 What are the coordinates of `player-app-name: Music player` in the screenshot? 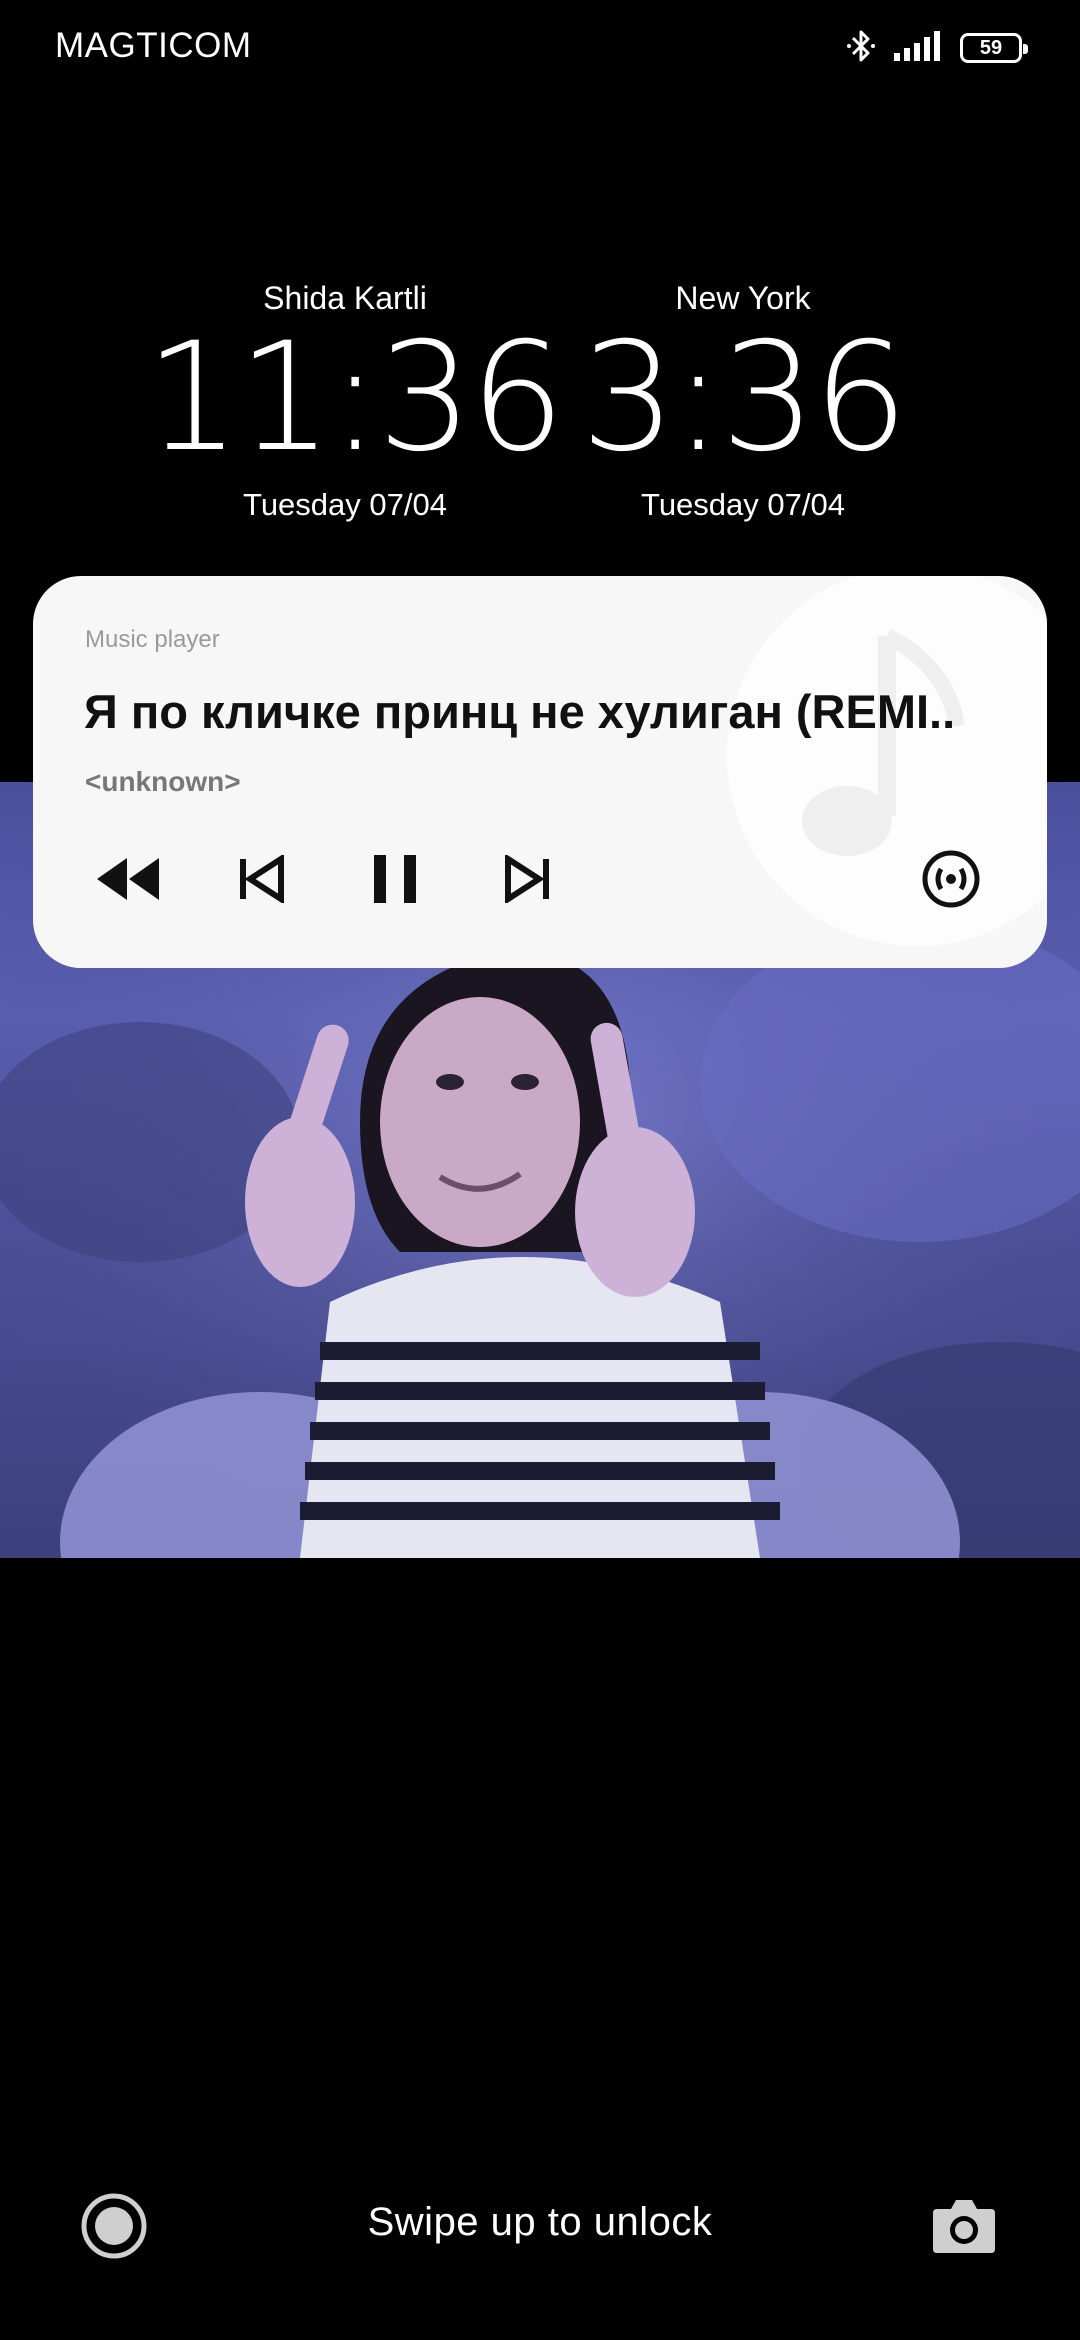 It's located at (152, 639).